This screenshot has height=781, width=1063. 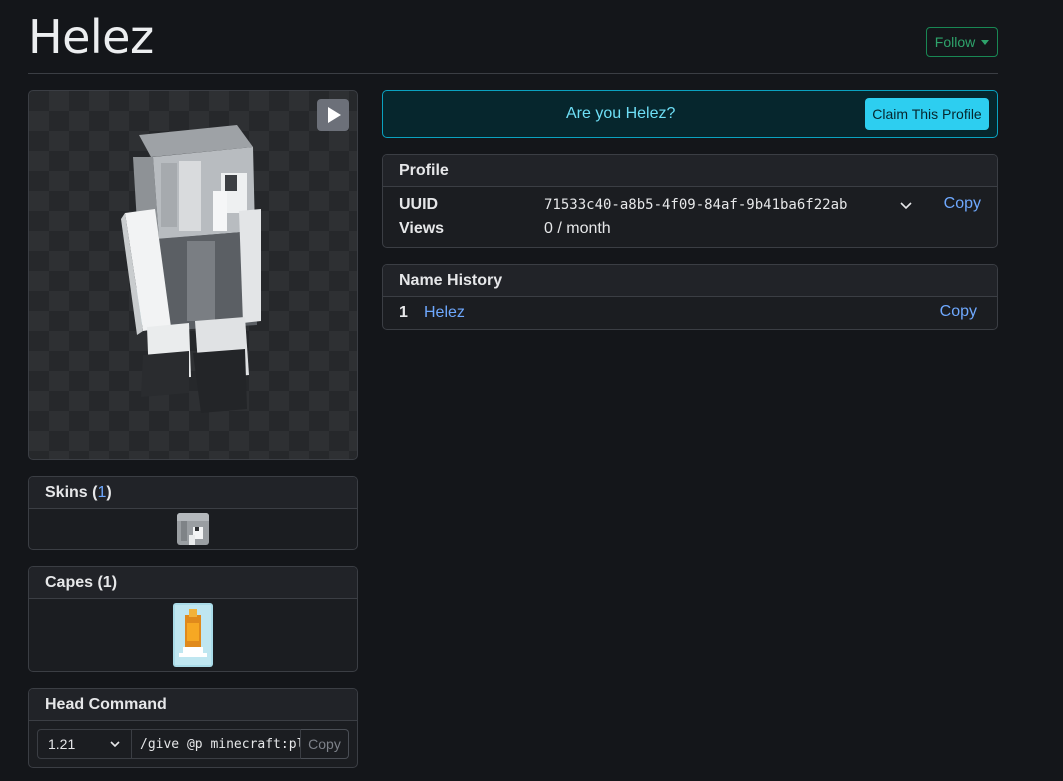 I want to click on page-title: Helez, so click(x=91, y=37).